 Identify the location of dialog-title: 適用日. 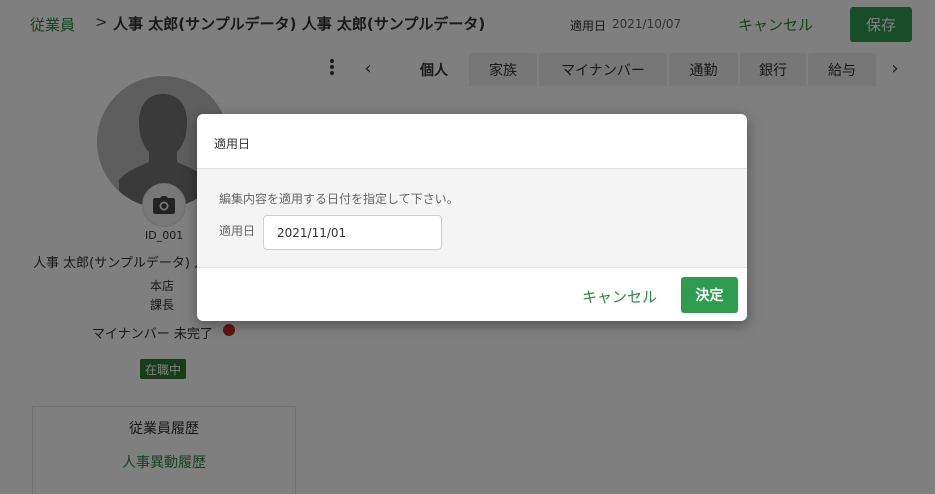
(232, 144).